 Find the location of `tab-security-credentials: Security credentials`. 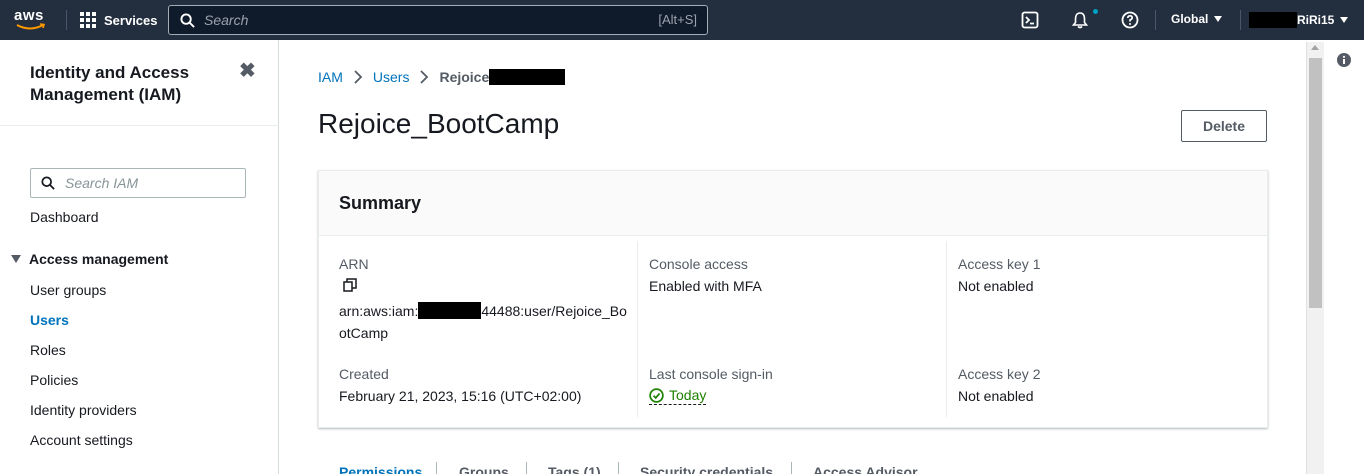

tab-security-credentials: Security credentials is located at coordinates (706, 469).